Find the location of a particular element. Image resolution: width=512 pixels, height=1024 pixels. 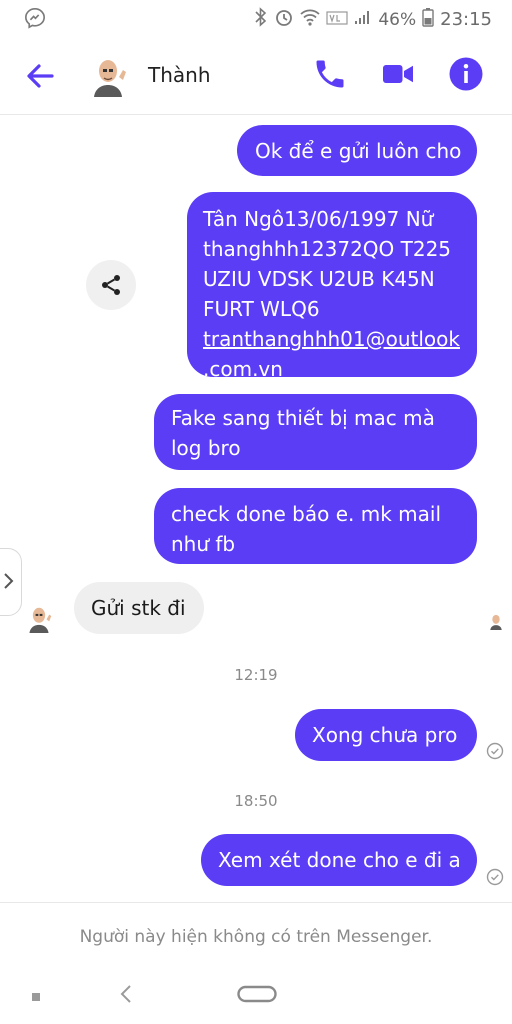

alarm-icon is located at coordinates (284, 19).